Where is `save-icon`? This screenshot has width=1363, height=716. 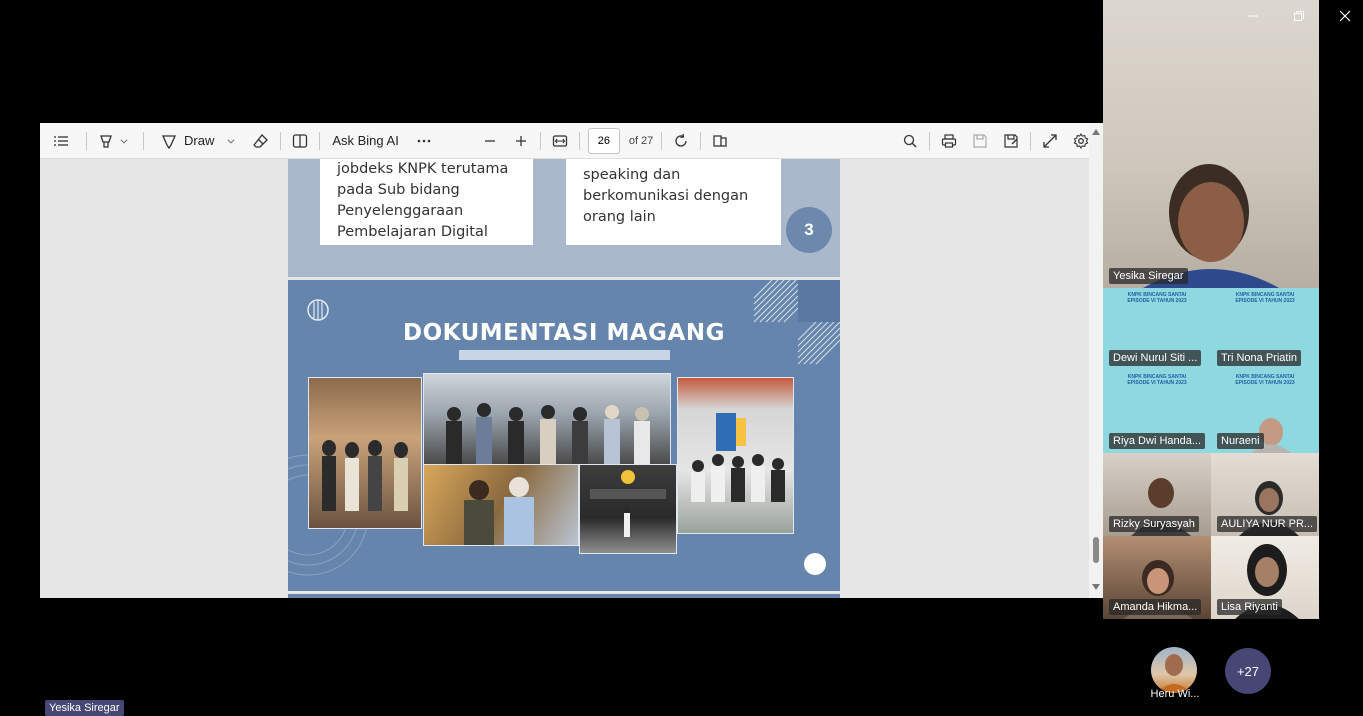 save-icon is located at coordinates (980, 141).